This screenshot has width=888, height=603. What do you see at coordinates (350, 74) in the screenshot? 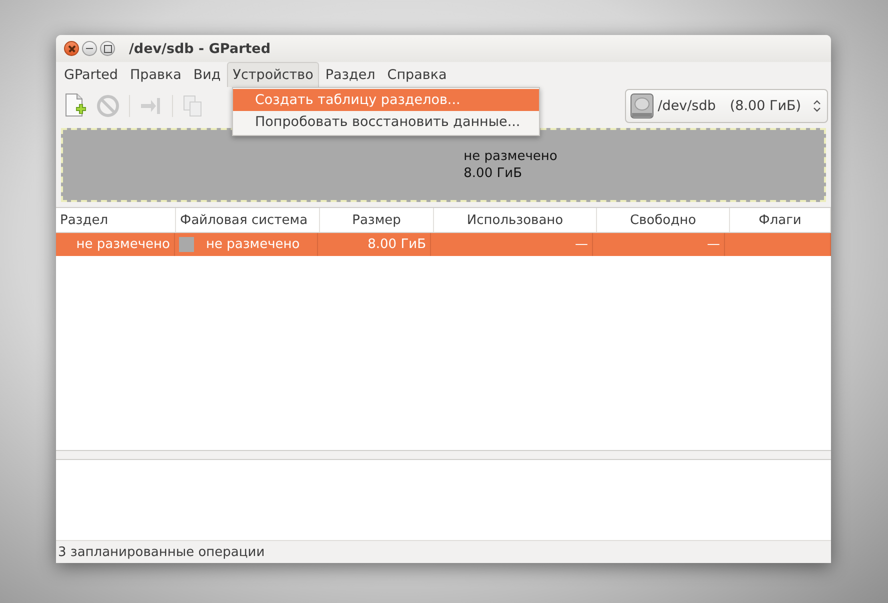
I see `menu-item: Раздел` at bounding box center [350, 74].